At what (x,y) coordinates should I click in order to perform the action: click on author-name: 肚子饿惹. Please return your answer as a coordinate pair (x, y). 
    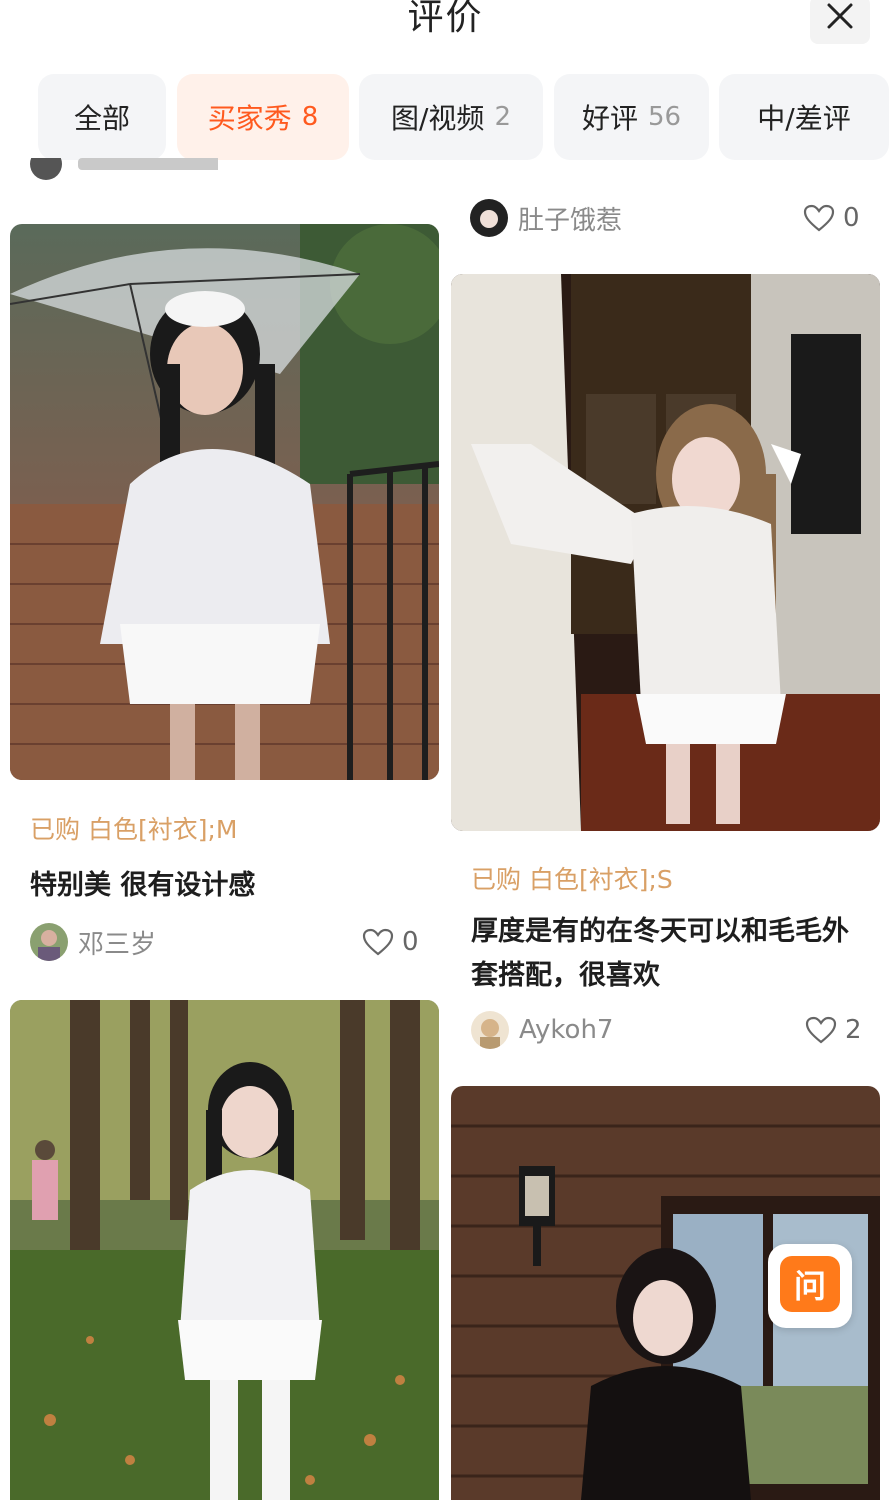
    Looking at the image, I should click on (570, 218).